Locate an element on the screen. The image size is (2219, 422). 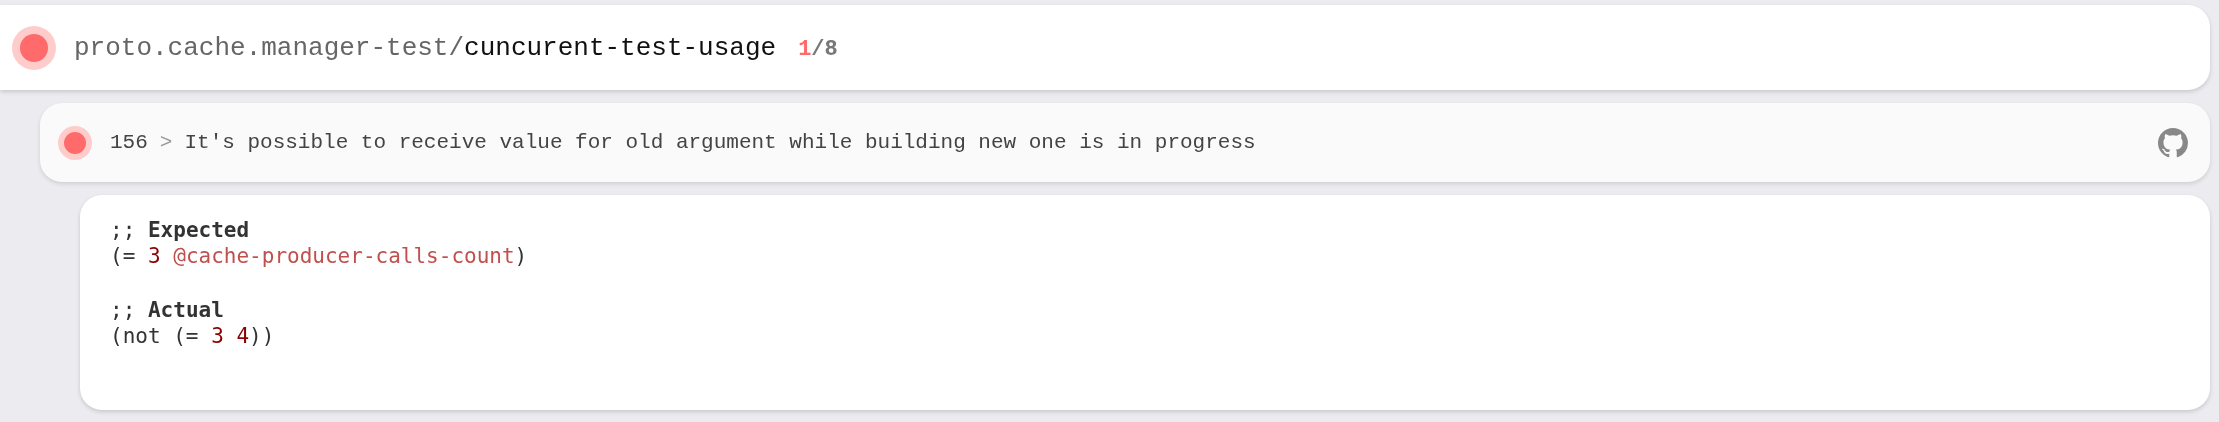
test-counter: 1/8 is located at coordinates (818, 49).